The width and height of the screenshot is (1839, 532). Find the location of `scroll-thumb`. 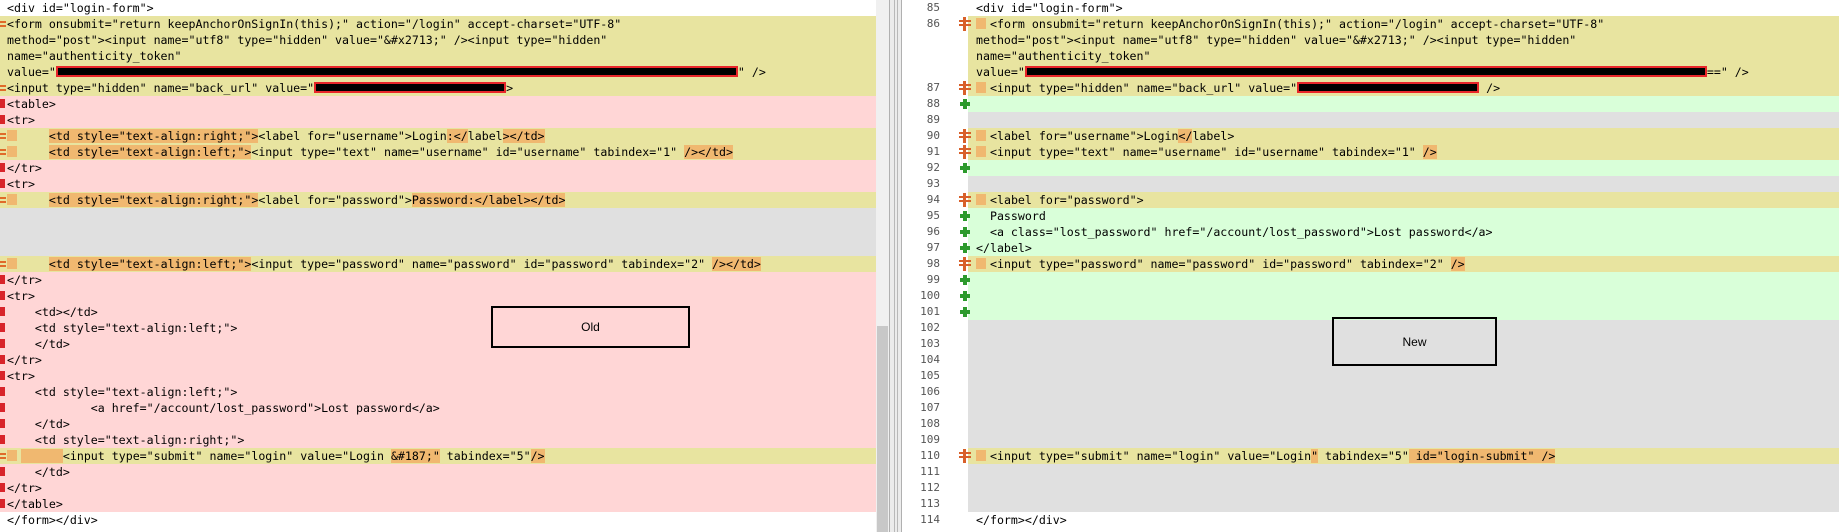

scroll-thumb is located at coordinates (882, 429).